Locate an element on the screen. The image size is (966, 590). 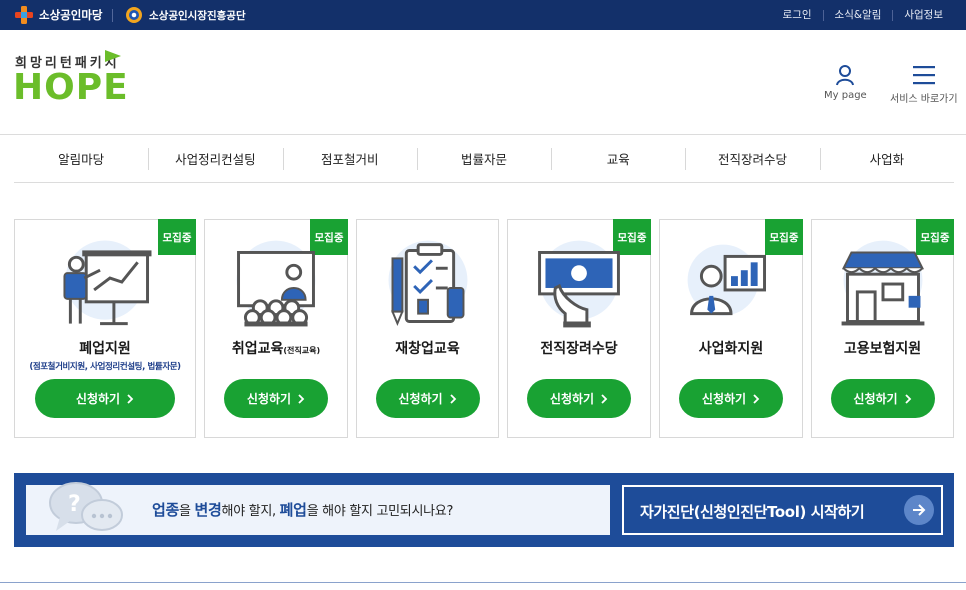
hamburger-menu-icon is located at coordinates (923, 75).